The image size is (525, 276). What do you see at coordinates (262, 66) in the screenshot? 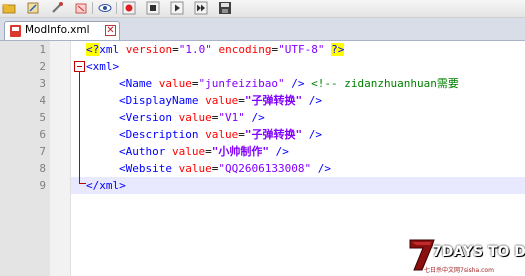
I see `code-line: 2 <xml>` at bounding box center [262, 66].